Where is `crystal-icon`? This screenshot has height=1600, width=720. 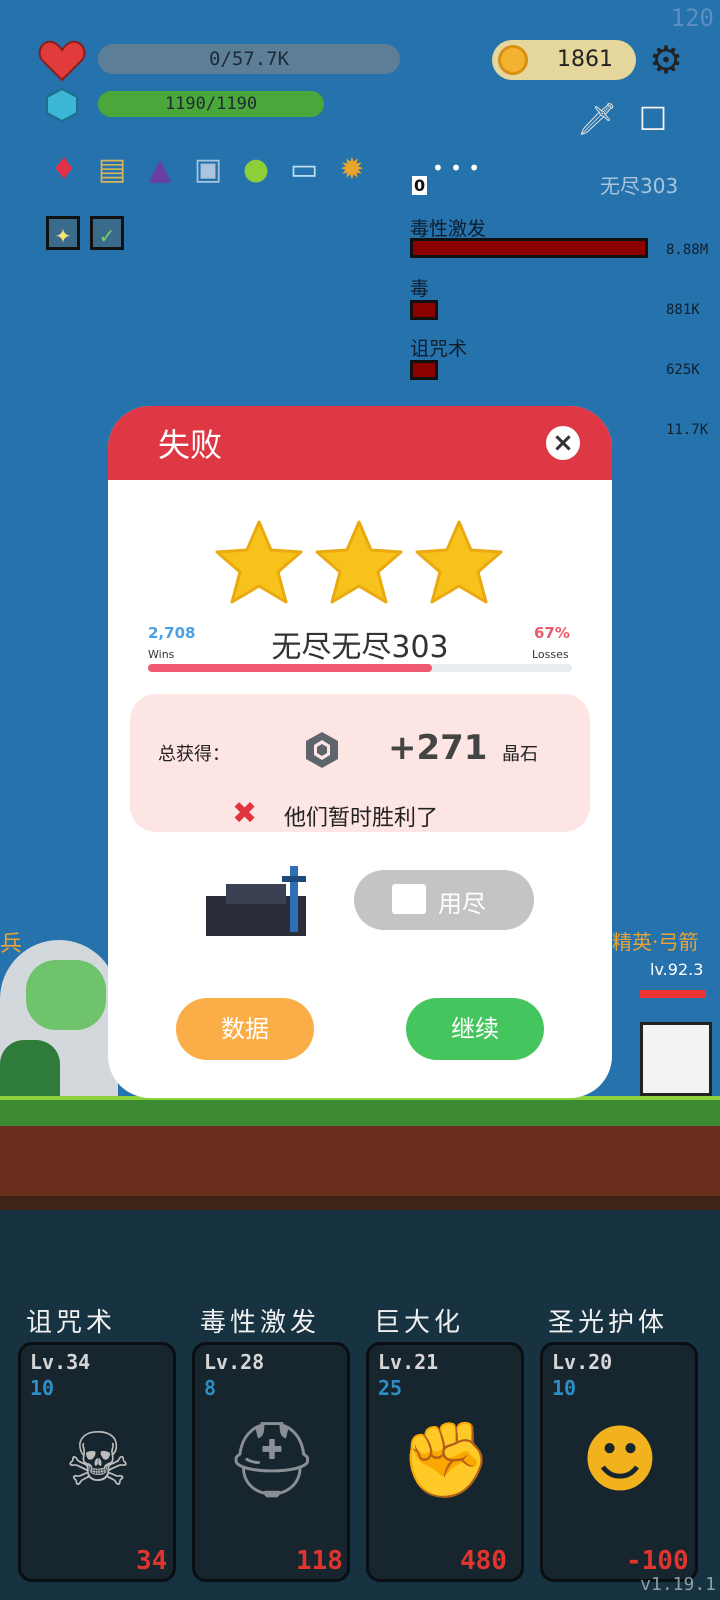 crystal-icon is located at coordinates (322, 750).